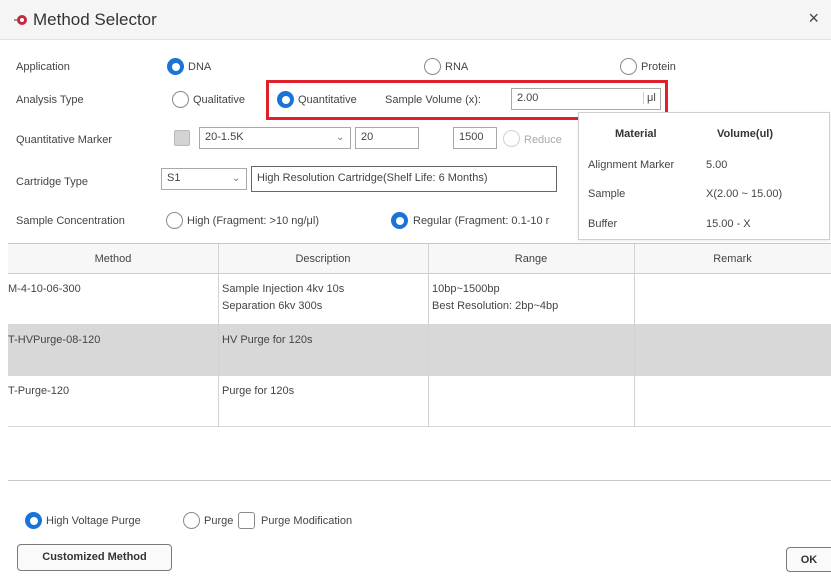 The height and width of the screenshot is (581, 831). What do you see at coordinates (39, 391) in the screenshot?
I see `row-method: T-Purge-120` at bounding box center [39, 391].